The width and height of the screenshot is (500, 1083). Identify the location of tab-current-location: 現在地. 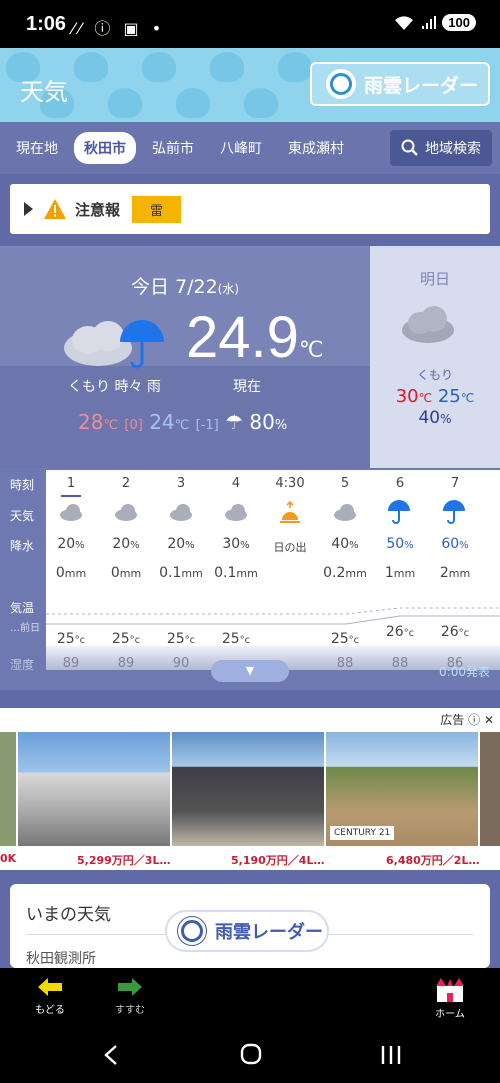
(37, 148).